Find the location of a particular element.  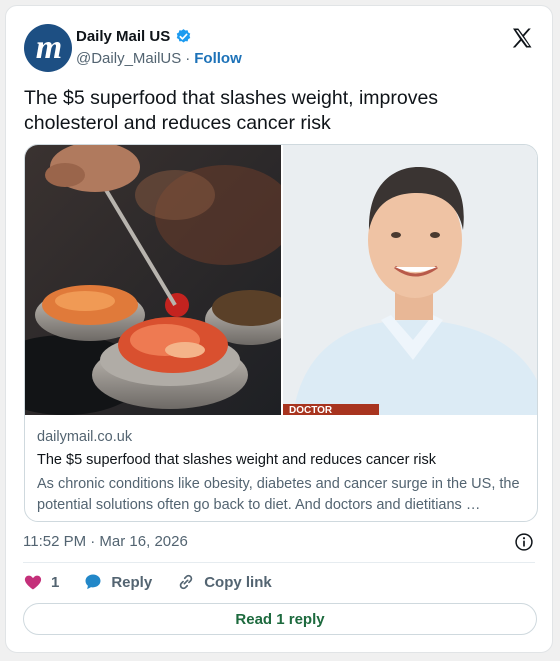

reply-label: Reply is located at coordinates (132, 582).